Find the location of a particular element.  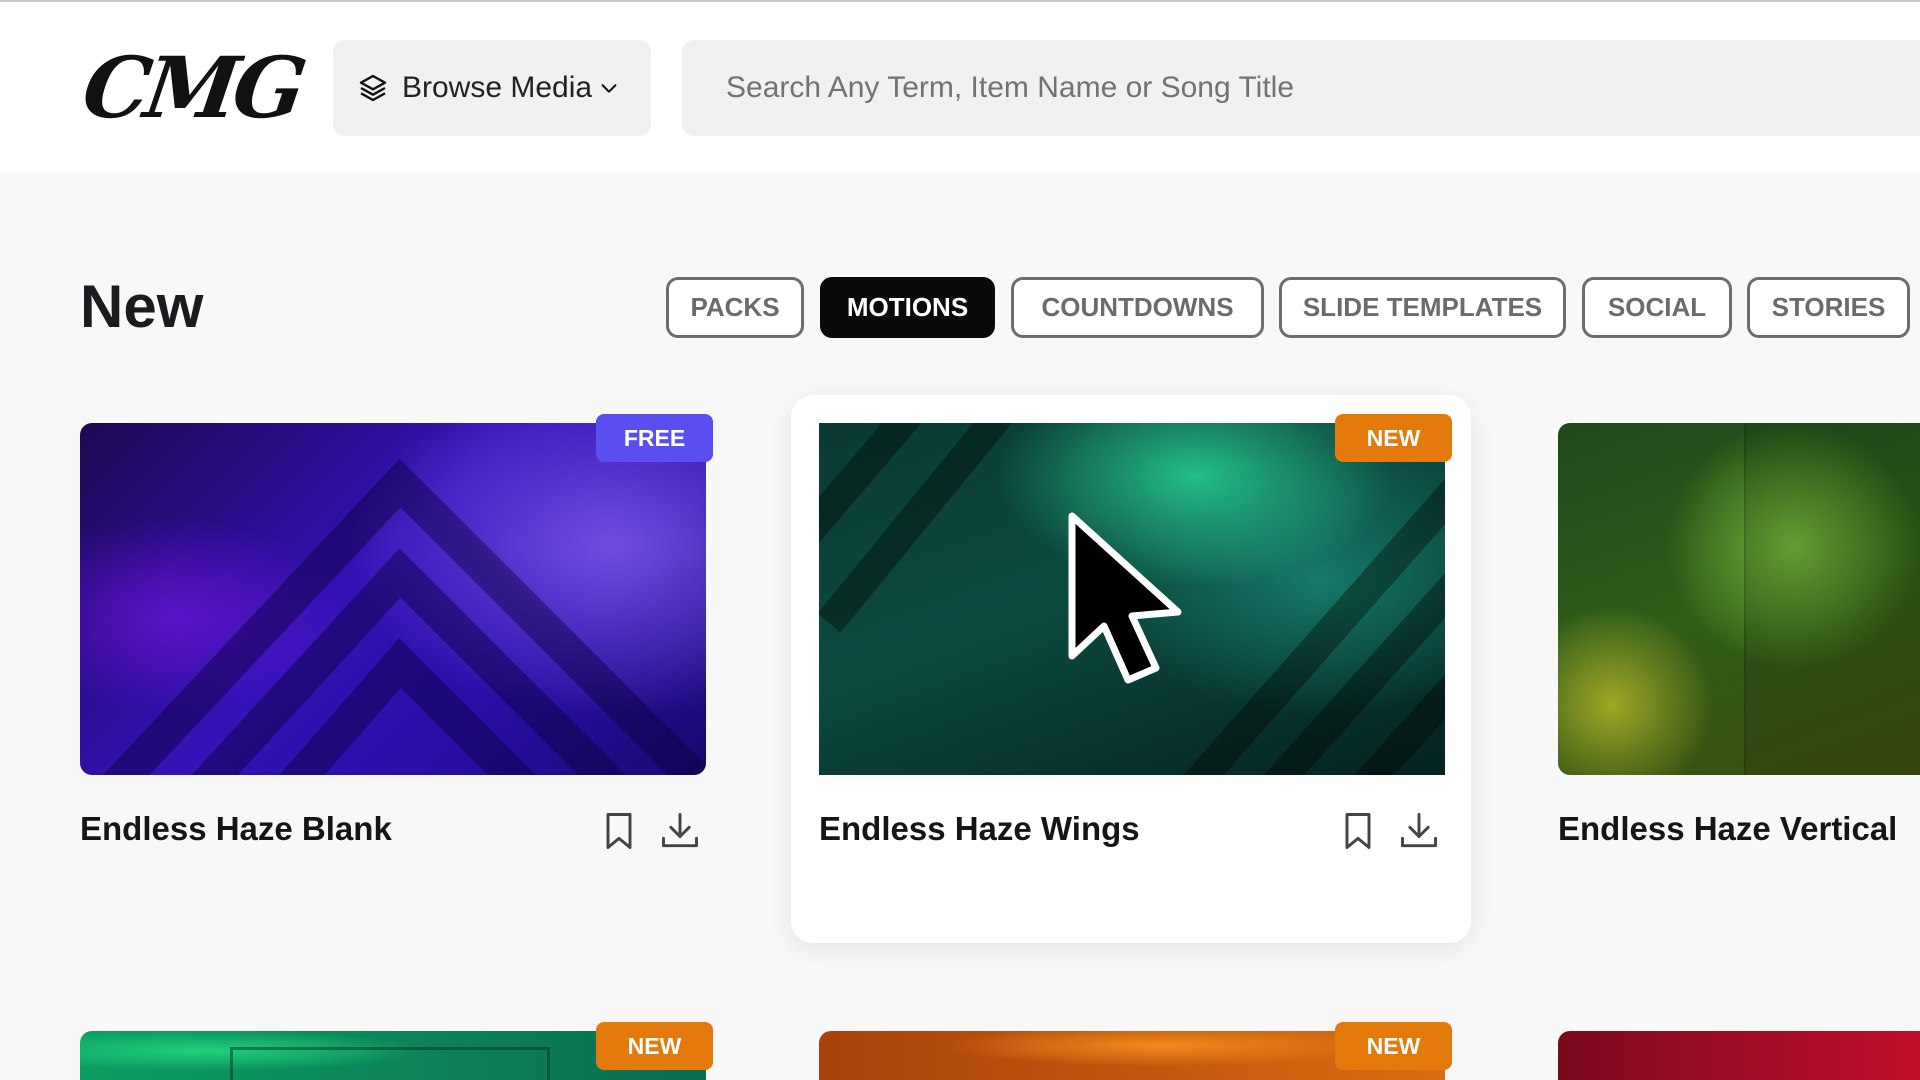

filter-packs: PACKS is located at coordinates (735, 307).